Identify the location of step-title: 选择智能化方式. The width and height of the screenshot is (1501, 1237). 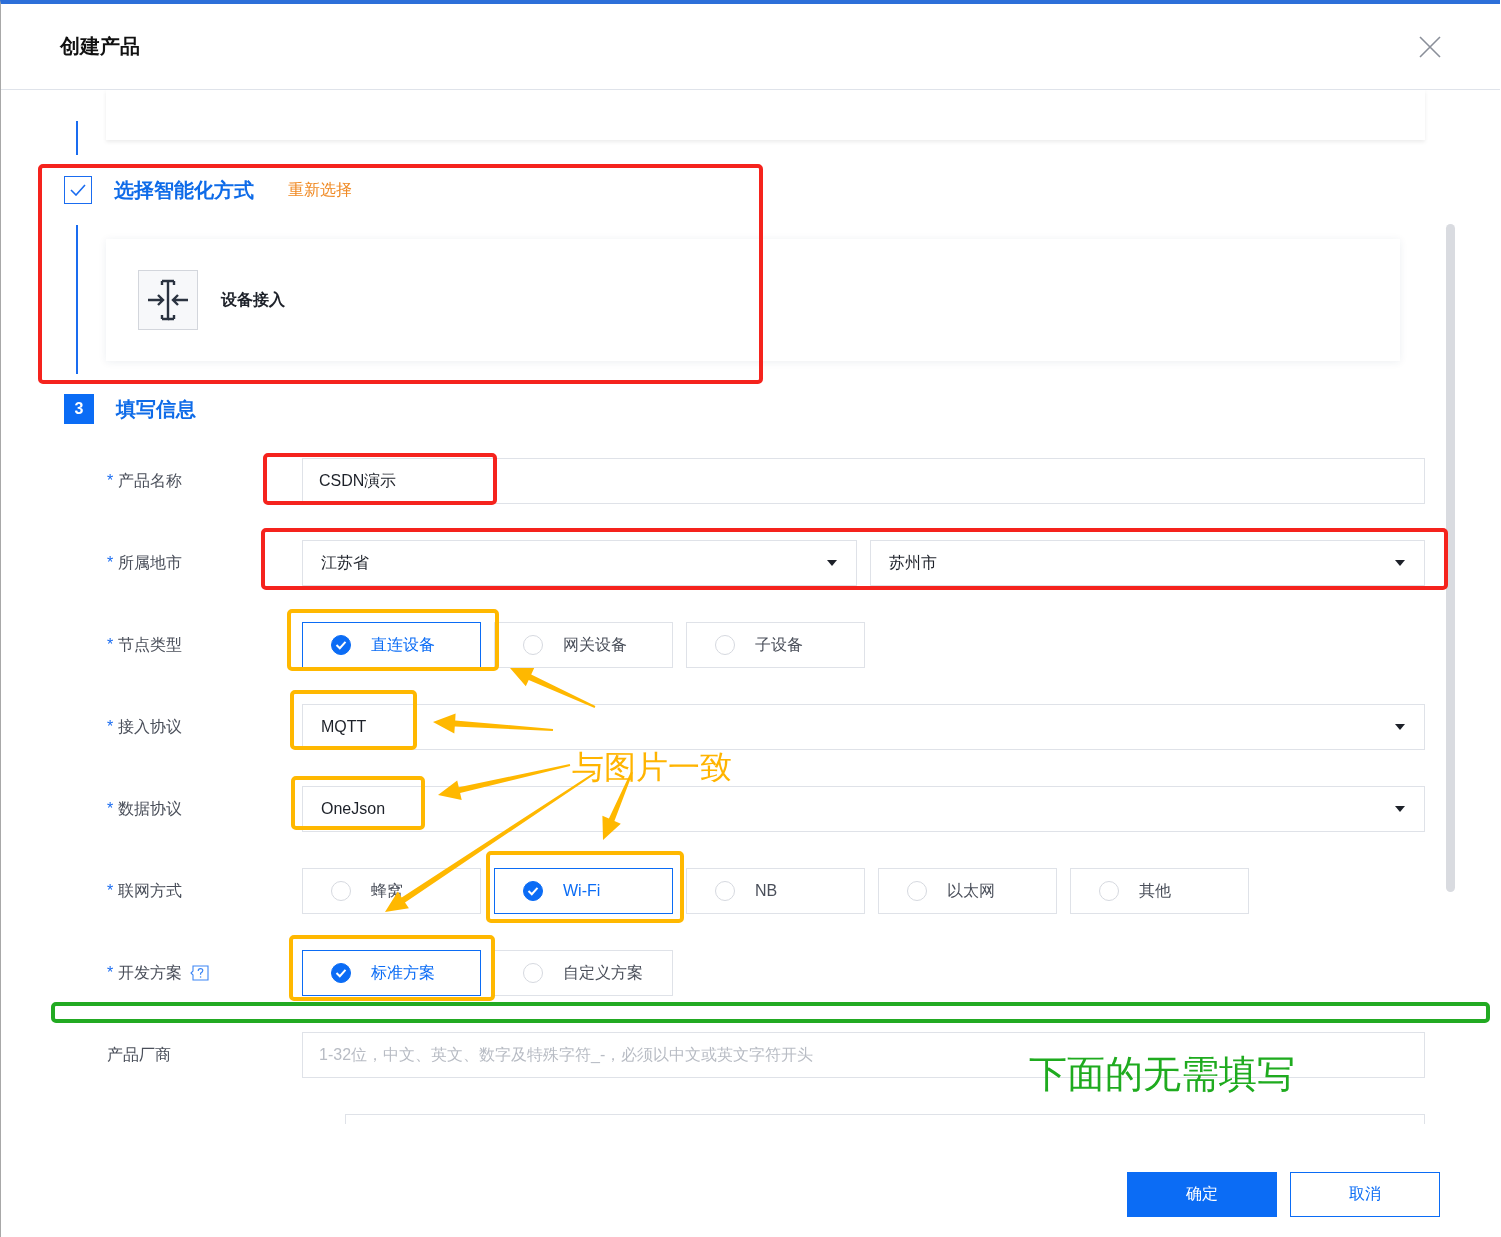
(184, 190).